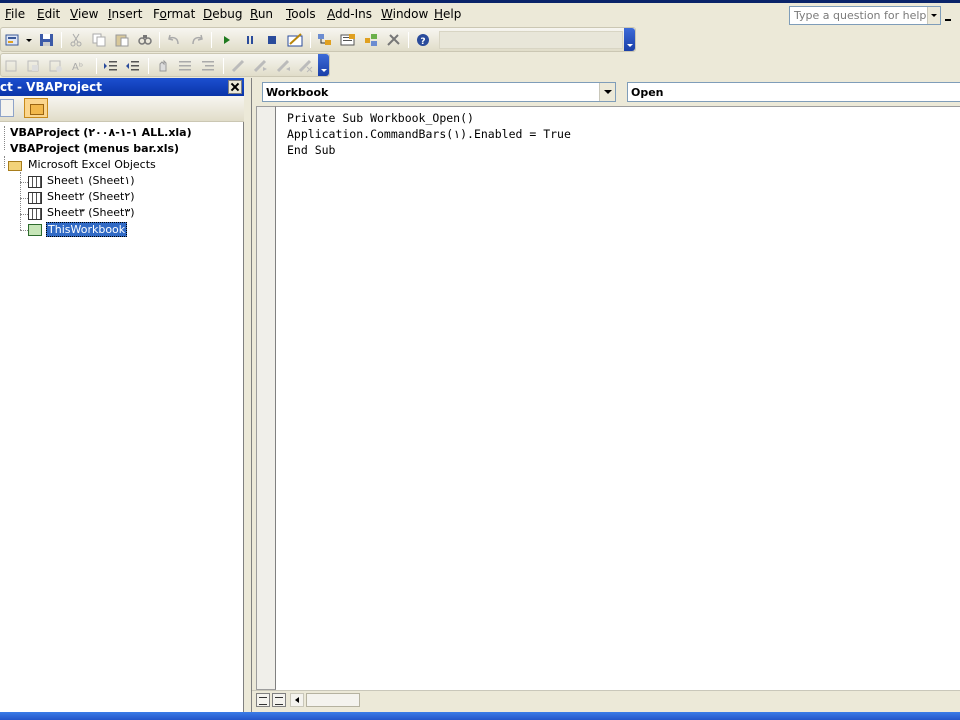  Describe the element at coordinates (12, 66) in the screenshot. I see `list-properties-icon` at that location.